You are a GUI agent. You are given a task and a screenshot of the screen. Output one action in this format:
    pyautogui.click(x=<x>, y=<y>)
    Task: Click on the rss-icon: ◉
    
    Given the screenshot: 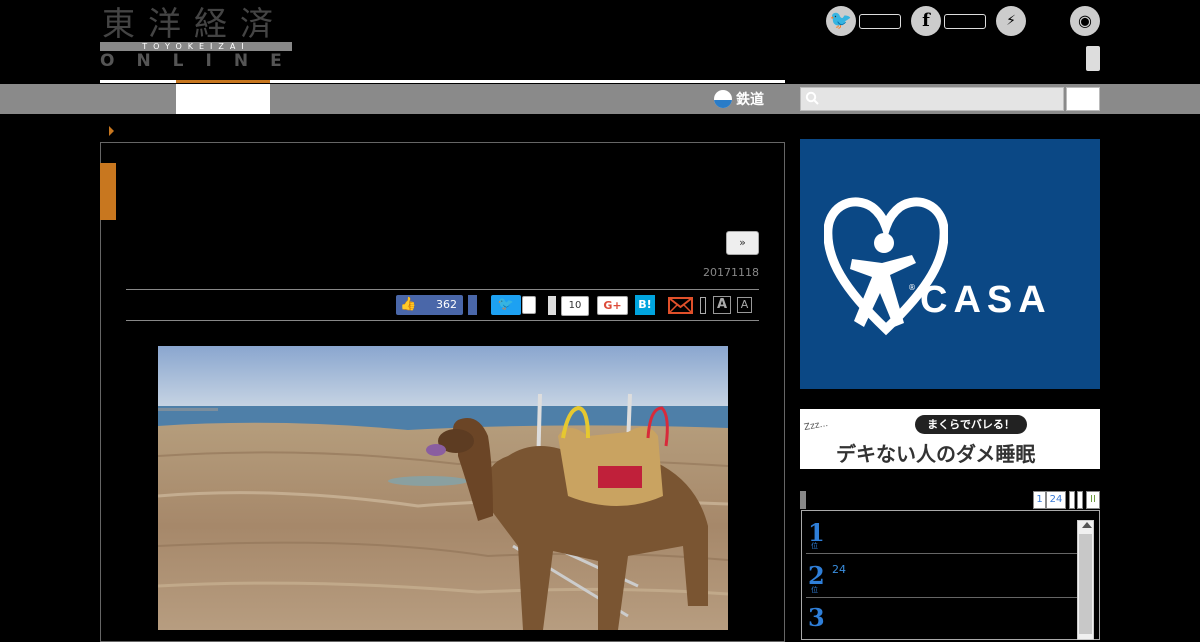 What is the action you would take?
    pyautogui.click(x=1085, y=21)
    